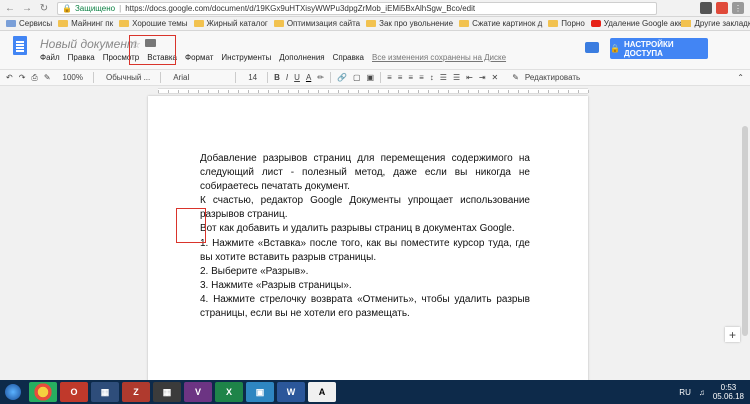 The height and width of the screenshot is (404, 750). Describe the element at coordinates (291, 392) in the screenshot. I see `word-icon: W` at that location.